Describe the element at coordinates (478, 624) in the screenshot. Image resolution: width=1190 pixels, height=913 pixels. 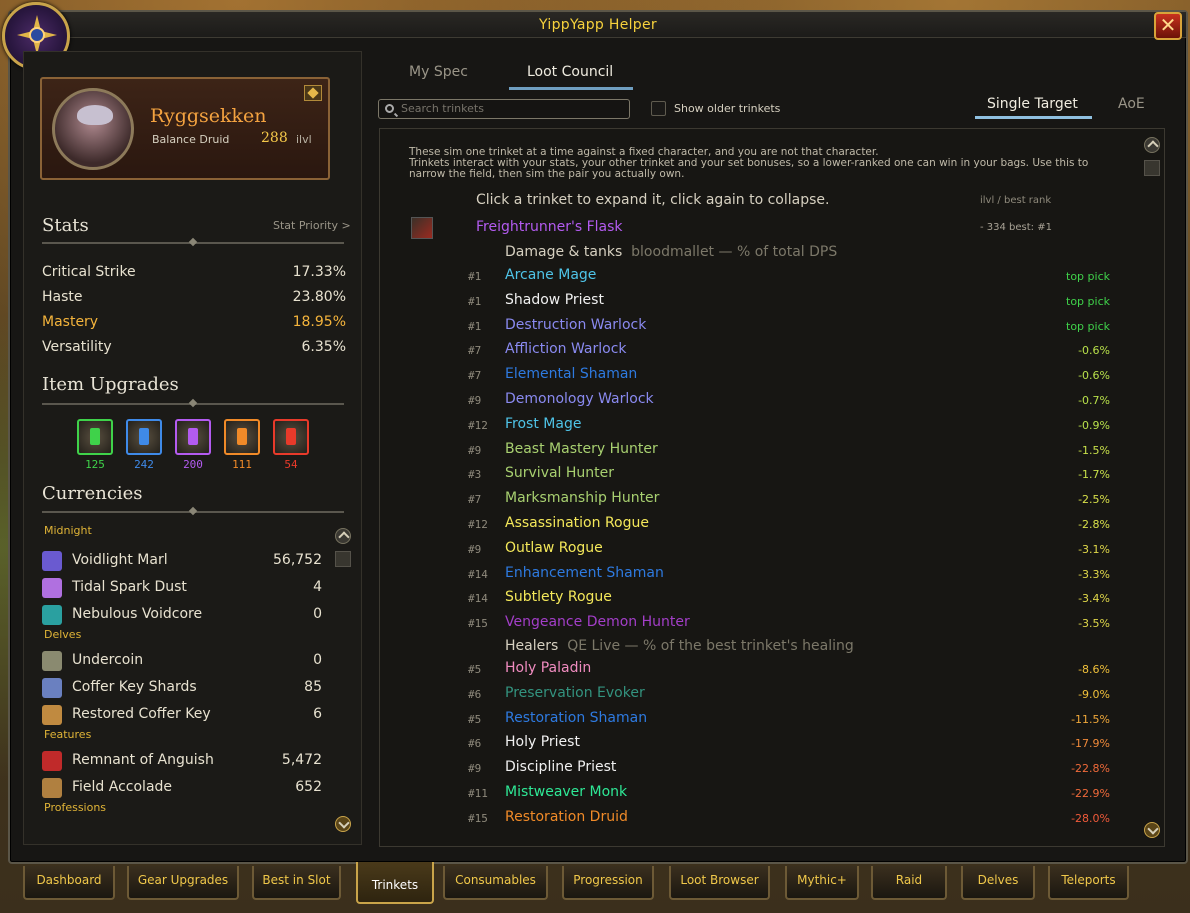
I see `rank-label: #15` at that location.